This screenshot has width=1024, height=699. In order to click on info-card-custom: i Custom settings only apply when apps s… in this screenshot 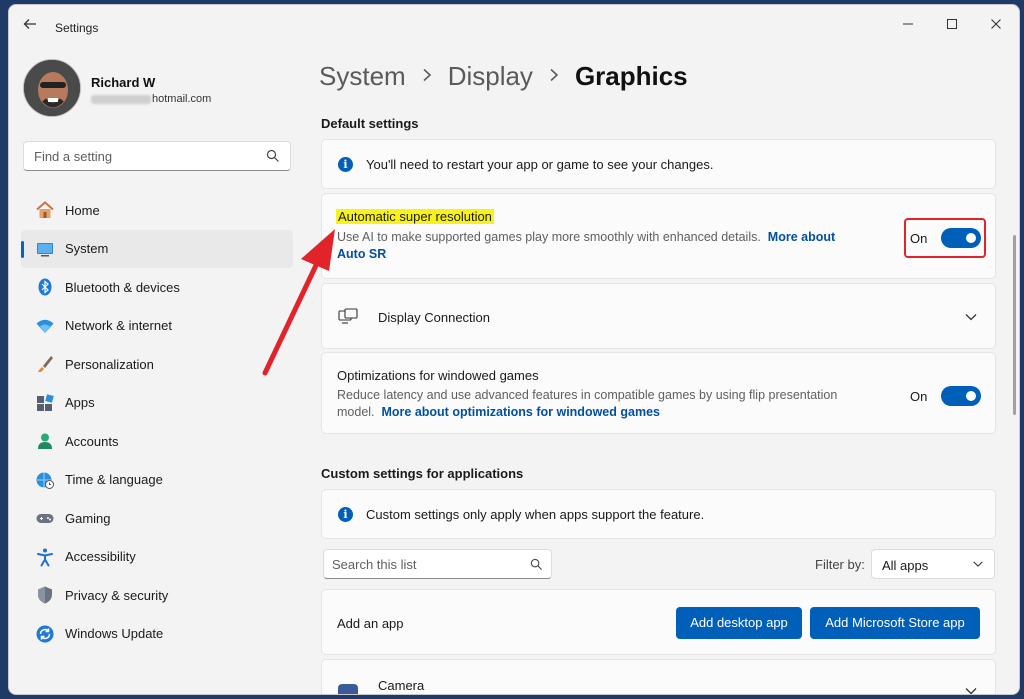, I will do `click(658, 514)`.